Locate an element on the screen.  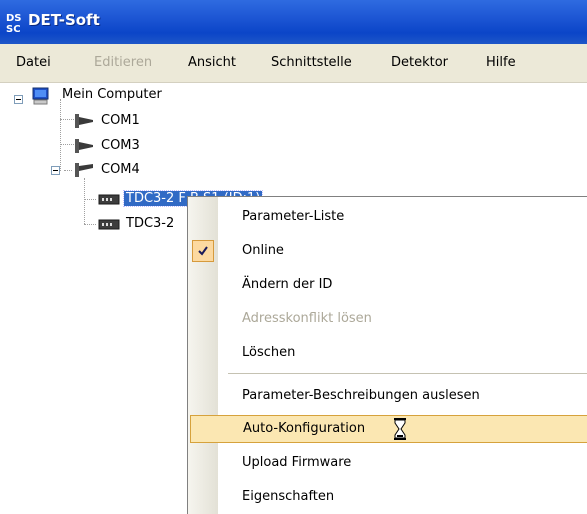
tree-expander-root is located at coordinates (18, 99).